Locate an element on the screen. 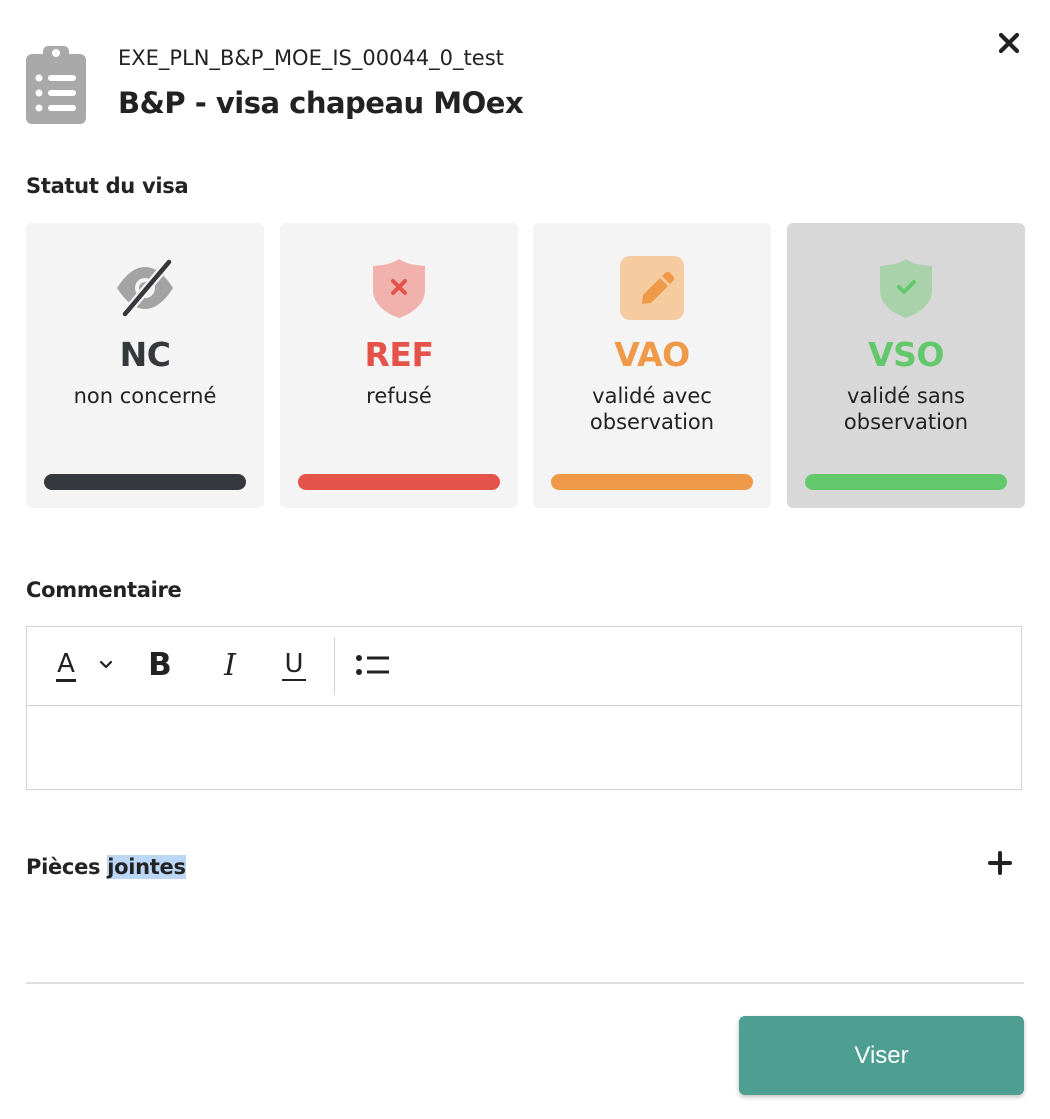  text-color-button: A is located at coordinates (66, 665).